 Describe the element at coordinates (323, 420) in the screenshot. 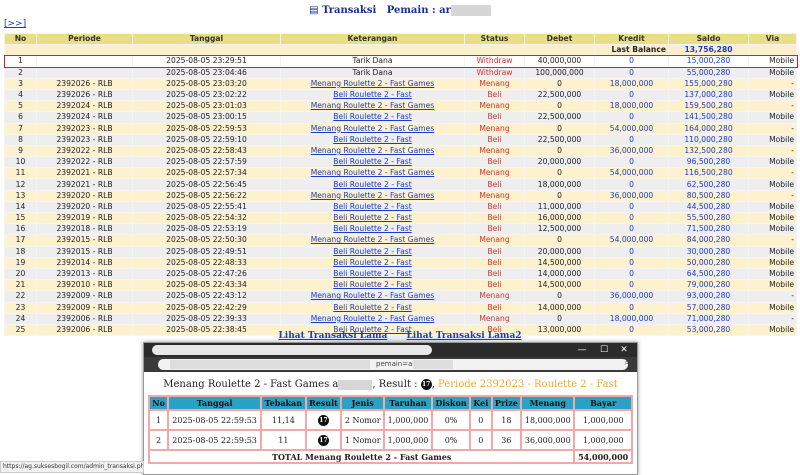

I see `result-ball-icon: 17` at that location.